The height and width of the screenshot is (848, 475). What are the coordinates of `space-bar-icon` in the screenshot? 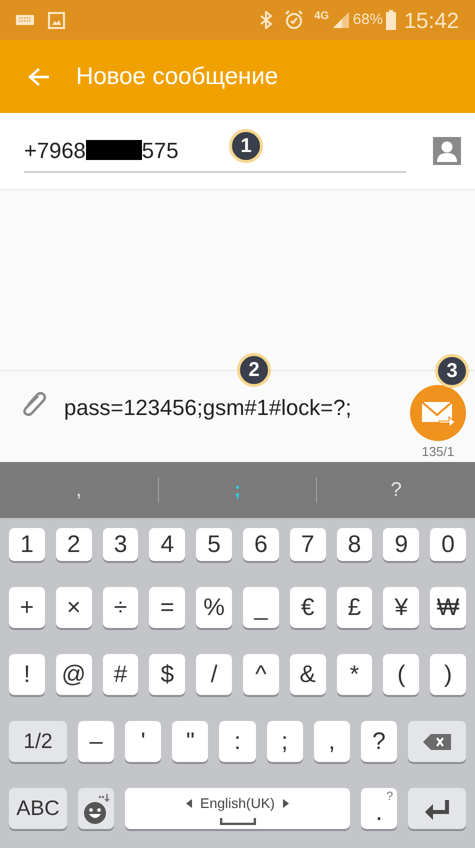 It's located at (238, 821).